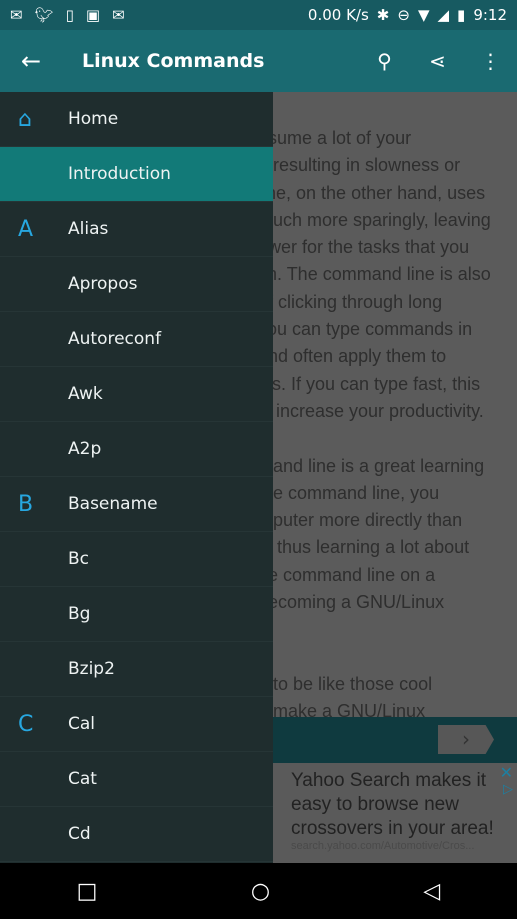 This screenshot has width=517, height=919. I want to click on home-button: ○, so click(260, 891).